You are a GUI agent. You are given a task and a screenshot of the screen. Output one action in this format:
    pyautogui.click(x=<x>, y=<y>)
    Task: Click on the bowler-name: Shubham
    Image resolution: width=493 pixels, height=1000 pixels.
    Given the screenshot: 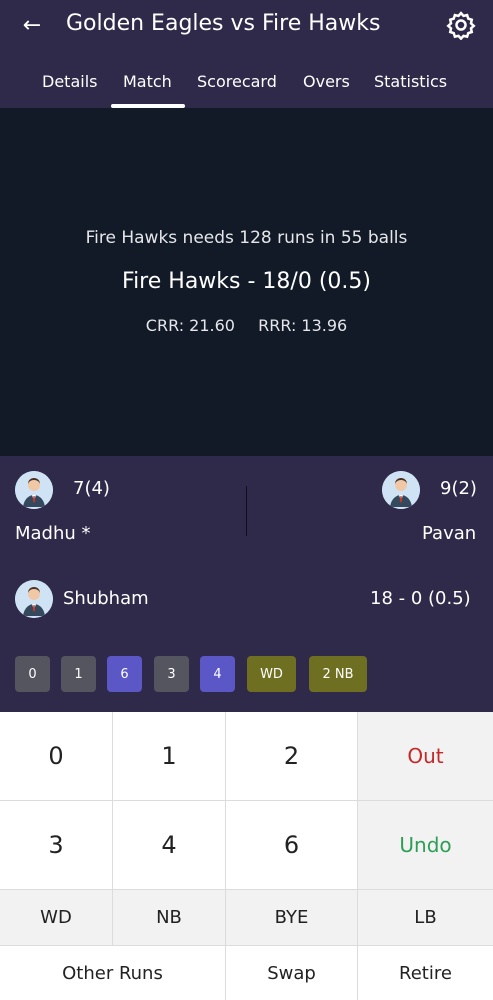 What is the action you would take?
    pyautogui.click(x=106, y=598)
    